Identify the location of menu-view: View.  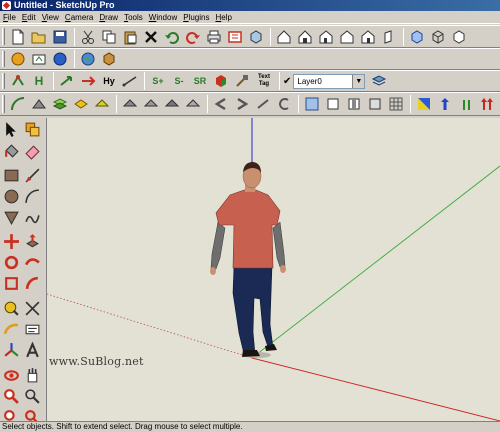
(50, 17).